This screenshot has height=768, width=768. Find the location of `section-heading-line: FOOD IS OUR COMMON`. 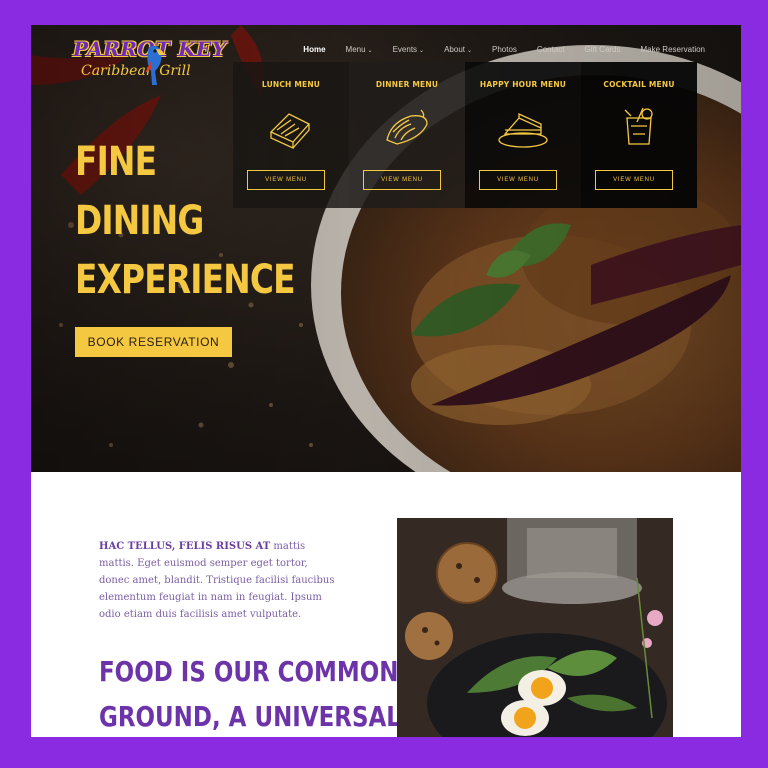

section-heading-line: FOOD IS OUR COMMON is located at coordinates (249, 671).